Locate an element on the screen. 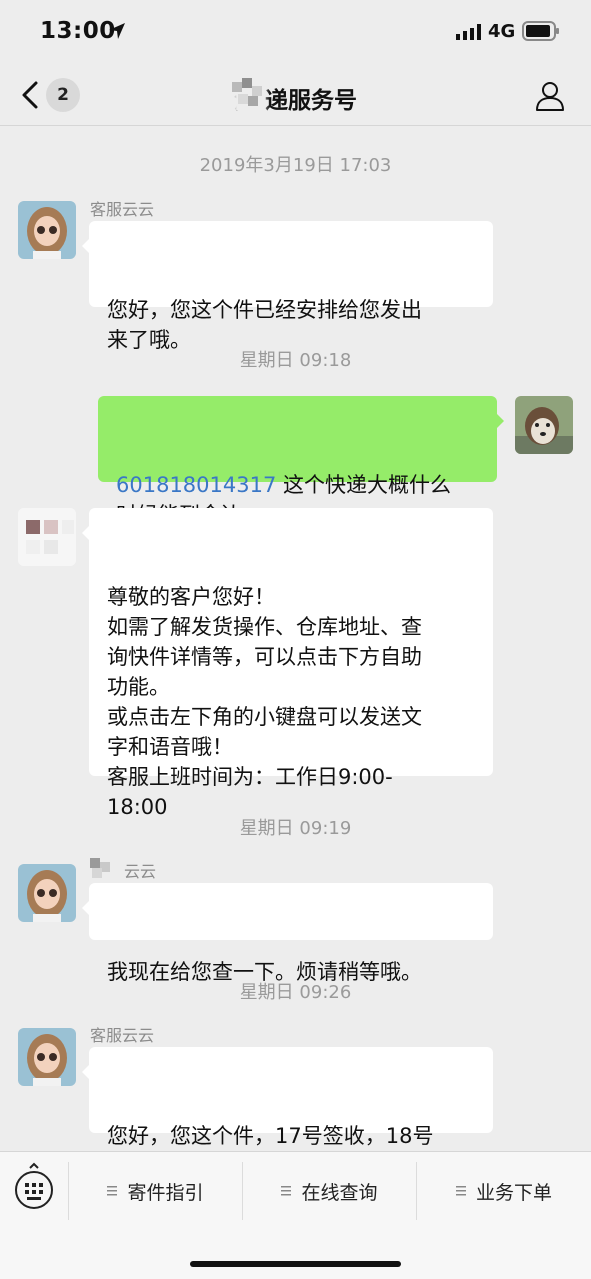  sender-name: 云云 is located at coordinates (140, 871).